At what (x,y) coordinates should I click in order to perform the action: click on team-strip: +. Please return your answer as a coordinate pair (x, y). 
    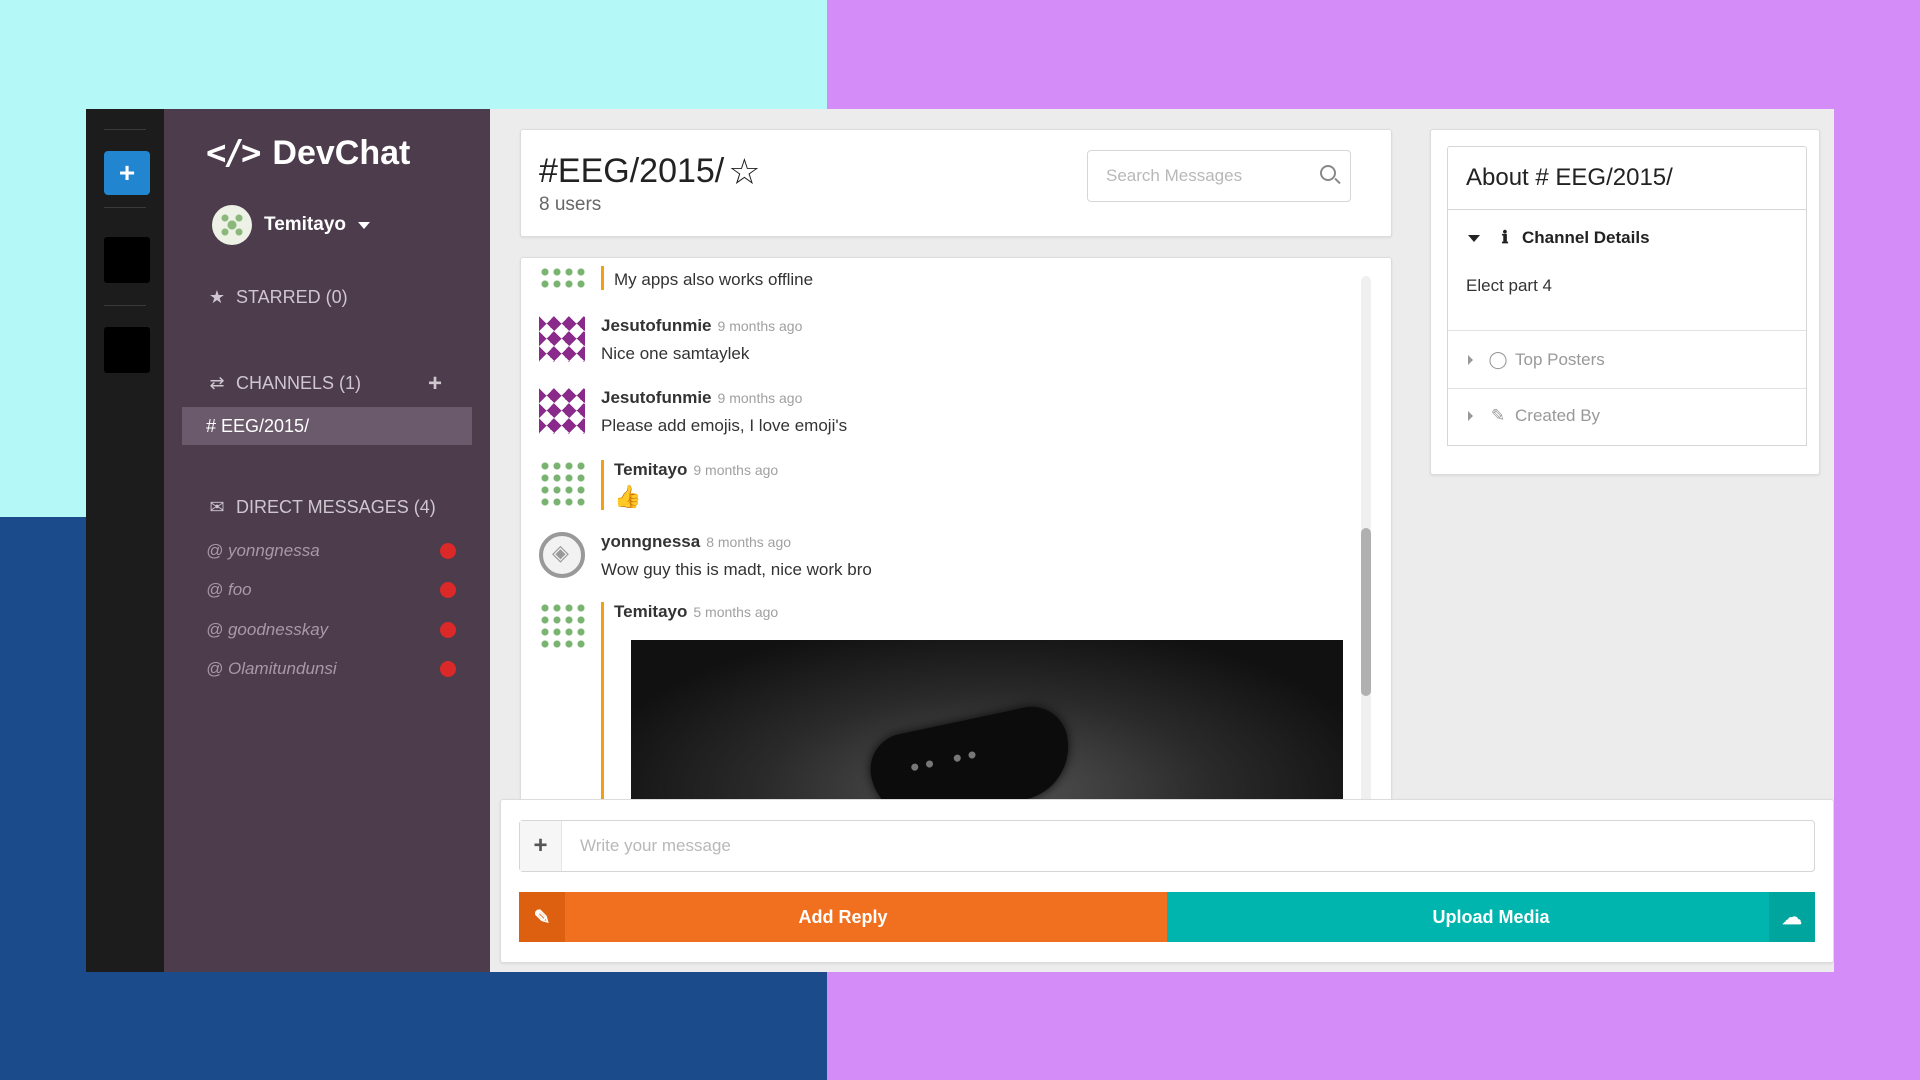
    Looking at the image, I should click on (125, 540).